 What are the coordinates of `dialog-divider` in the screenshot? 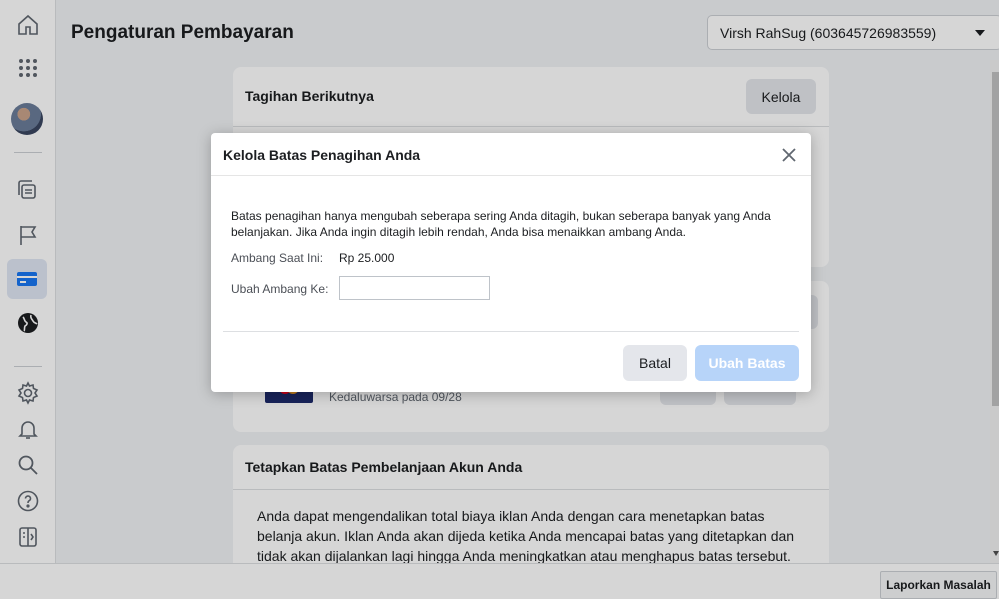 It's located at (511, 331).